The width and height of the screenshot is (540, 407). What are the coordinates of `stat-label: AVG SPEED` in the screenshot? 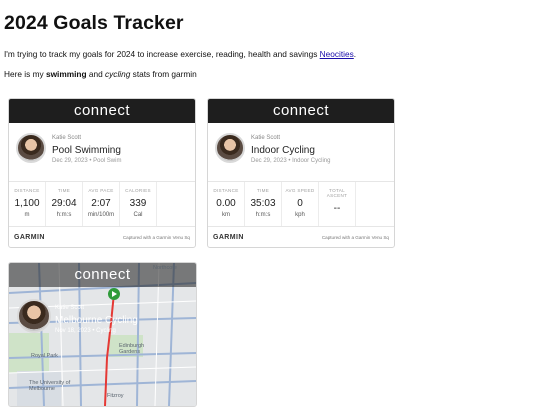 It's located at (300, 190).